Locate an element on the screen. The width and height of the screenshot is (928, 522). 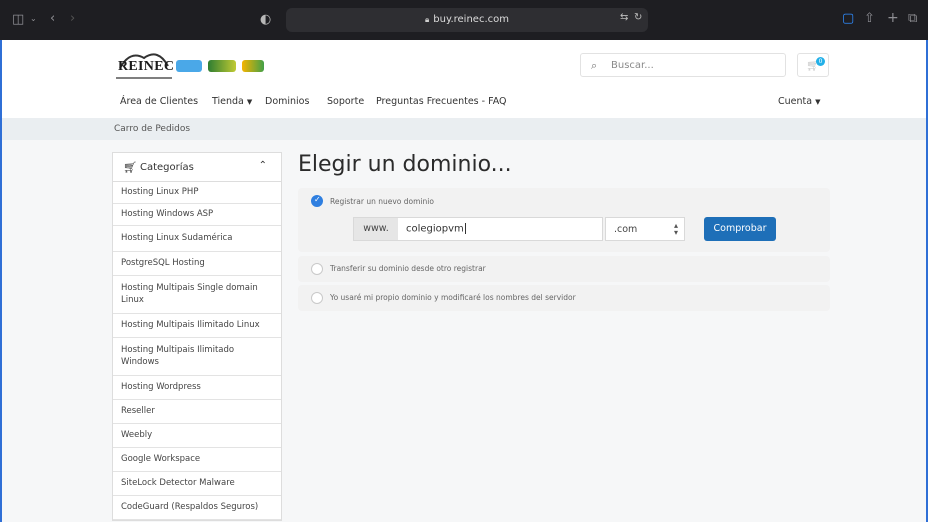
sidebar-item-weebly: Weebly is located at coordinates (197, 436).